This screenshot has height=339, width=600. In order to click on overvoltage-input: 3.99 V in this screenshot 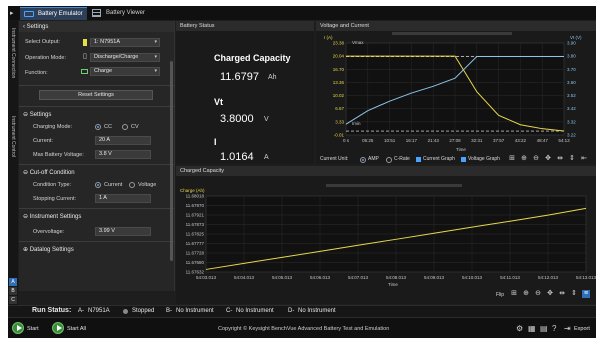, I will do `click(123, 231)`.